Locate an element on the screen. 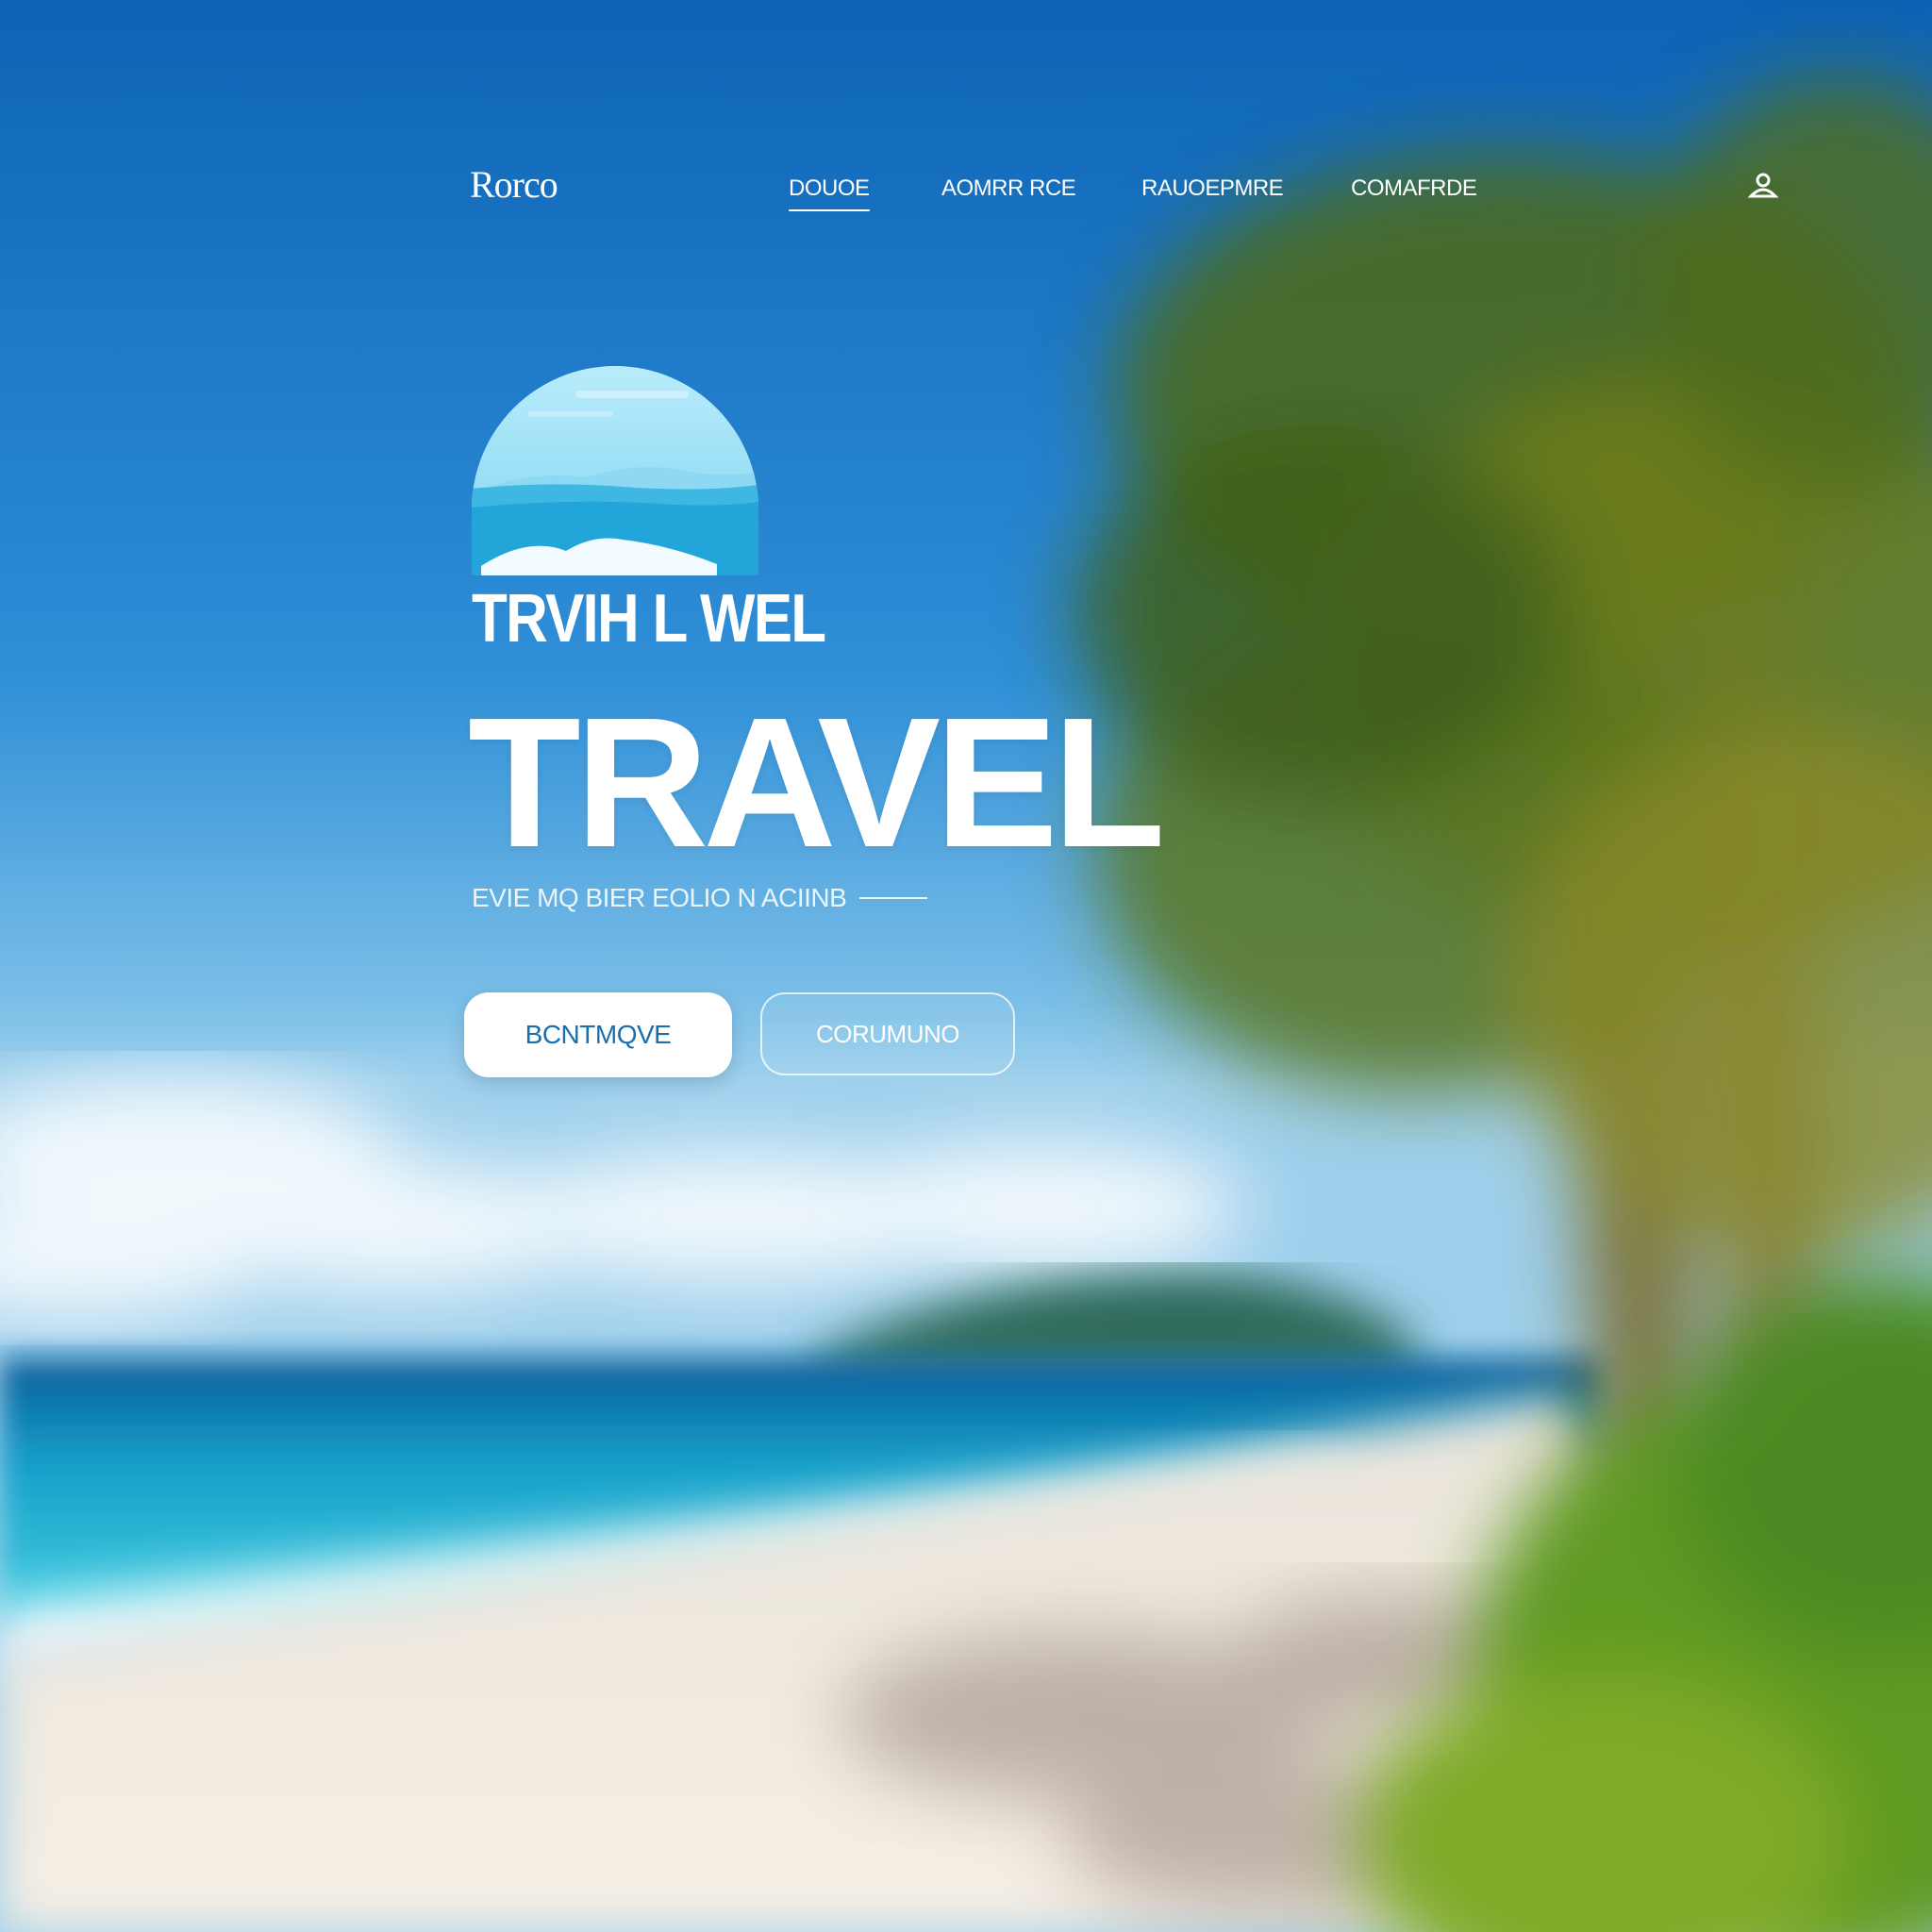 The height and width of the screenshot is (1932, 1932). secondary-cta-button: CORUMUNO is located at coordinates (888, 1033).